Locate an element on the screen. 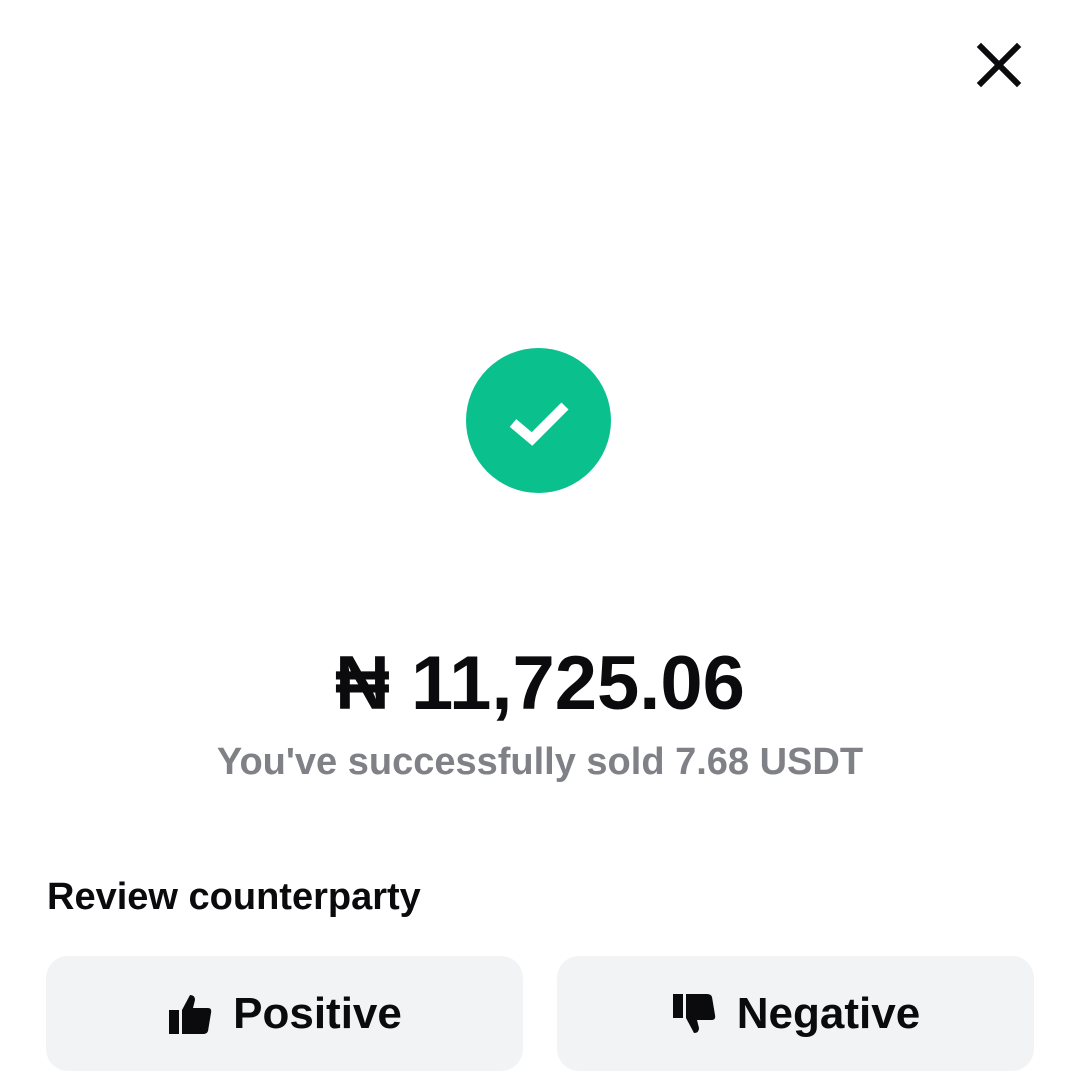 Image resolution: width=1080 pixels, height=1084 pixels. negative-label: Negative is located at coordinates (828, 1013).